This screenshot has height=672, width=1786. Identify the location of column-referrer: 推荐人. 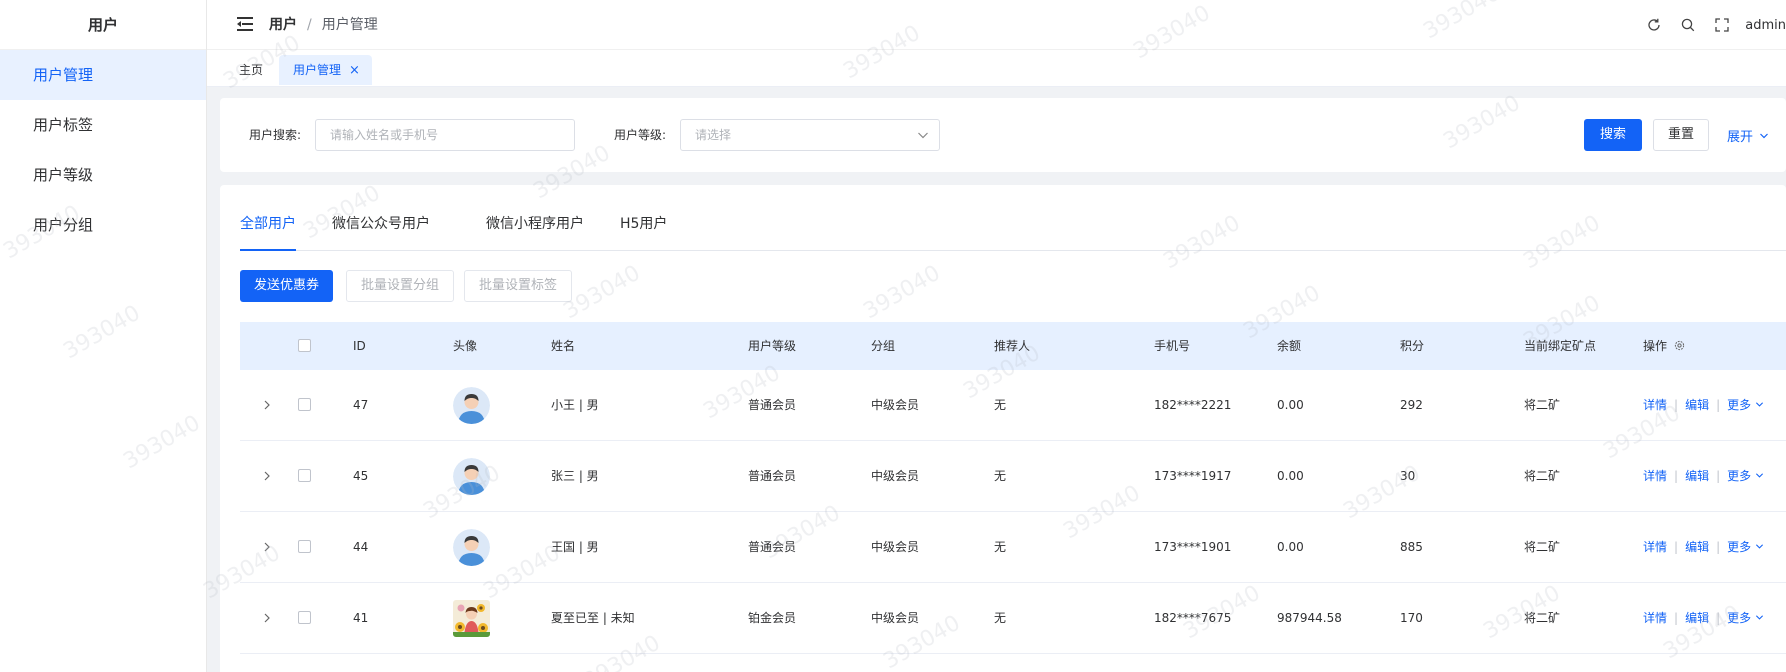
(1012, 346).